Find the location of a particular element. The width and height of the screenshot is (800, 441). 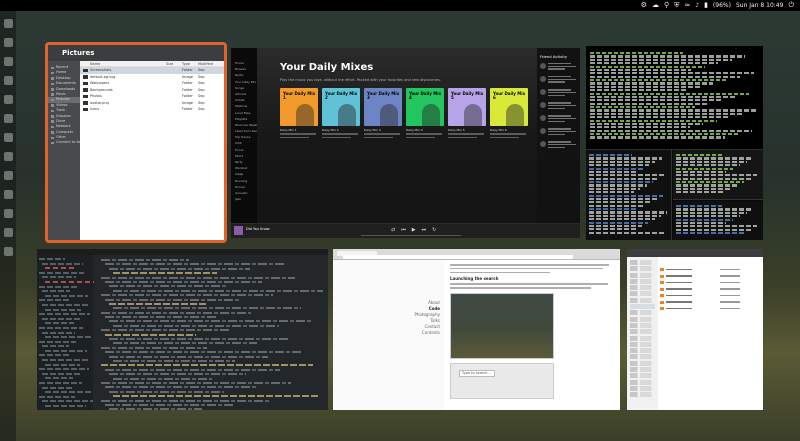

sidebar-nav-item: Jazz is located at coordinates (244, 199).